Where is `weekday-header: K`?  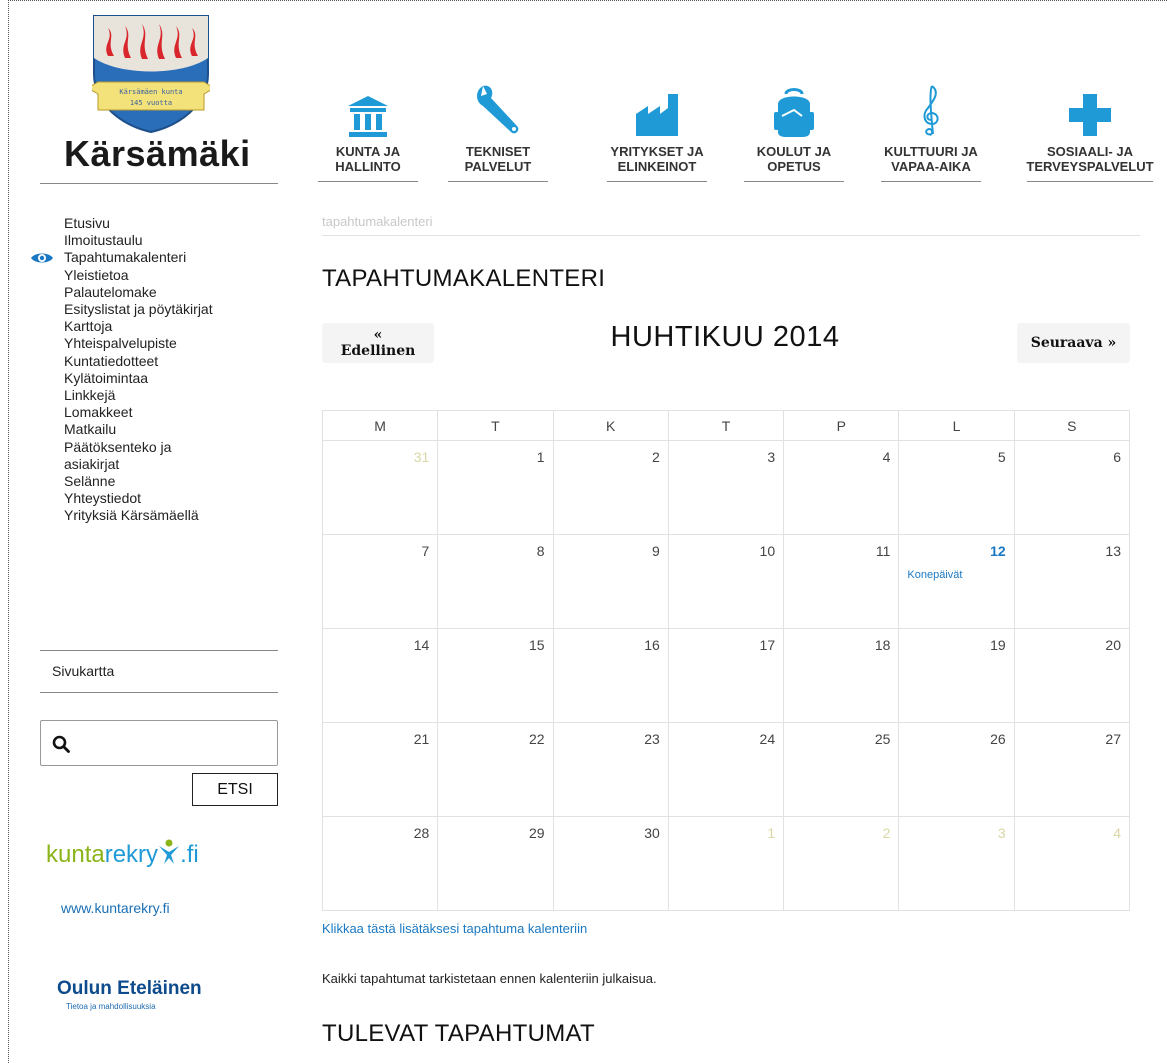
weekday-header: K is located at coordinates (610, 425).